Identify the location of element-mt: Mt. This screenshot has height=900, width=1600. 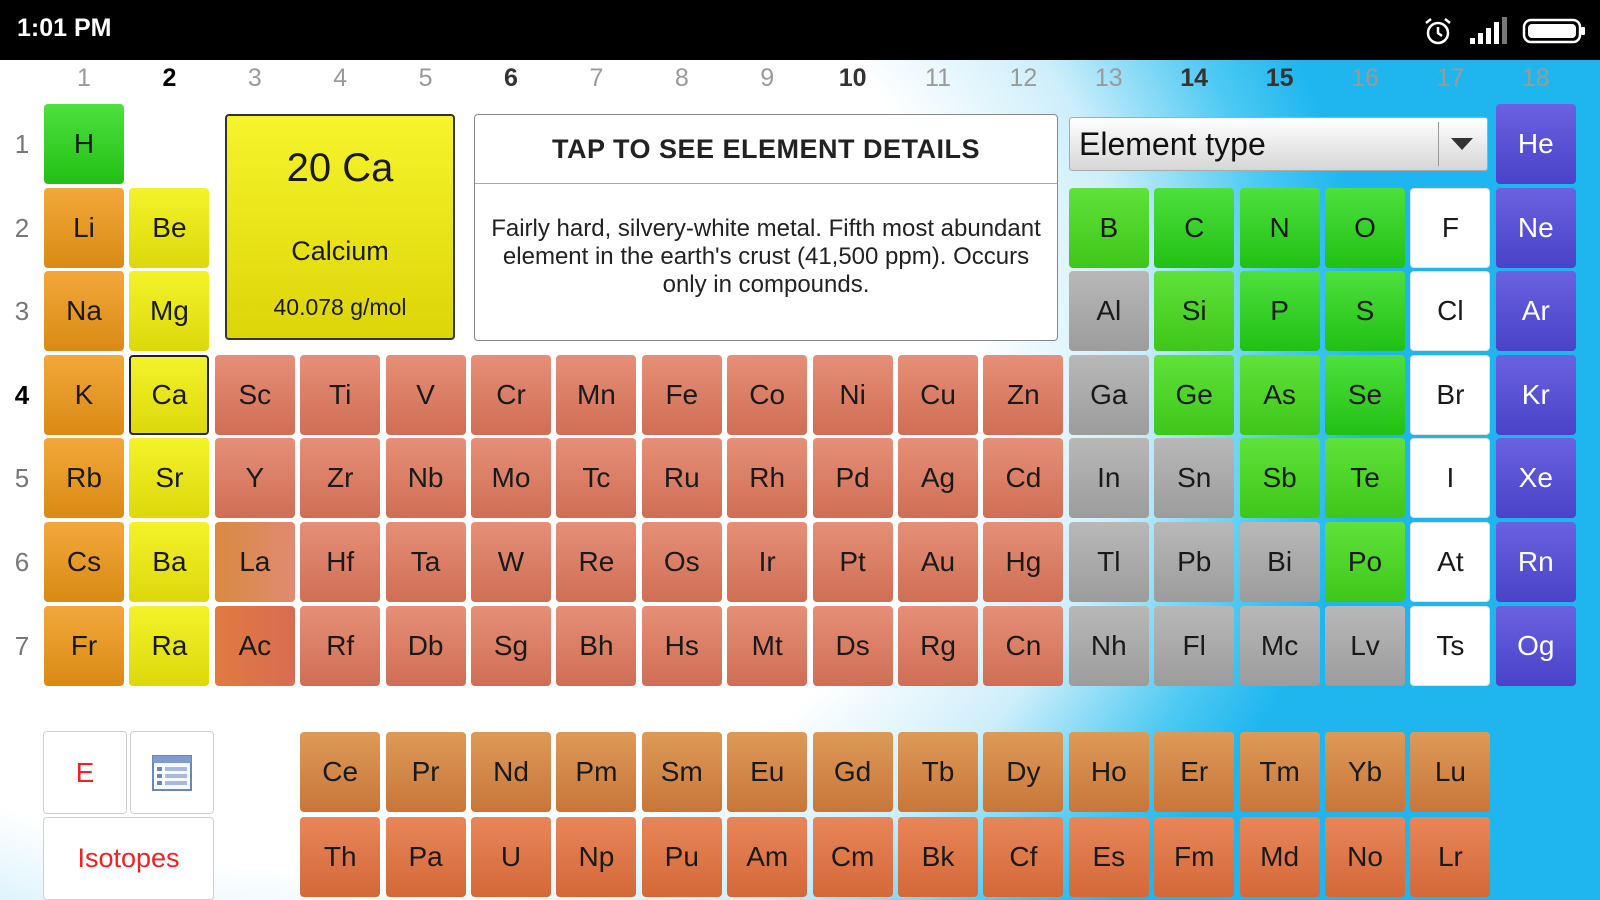
(767, 645).